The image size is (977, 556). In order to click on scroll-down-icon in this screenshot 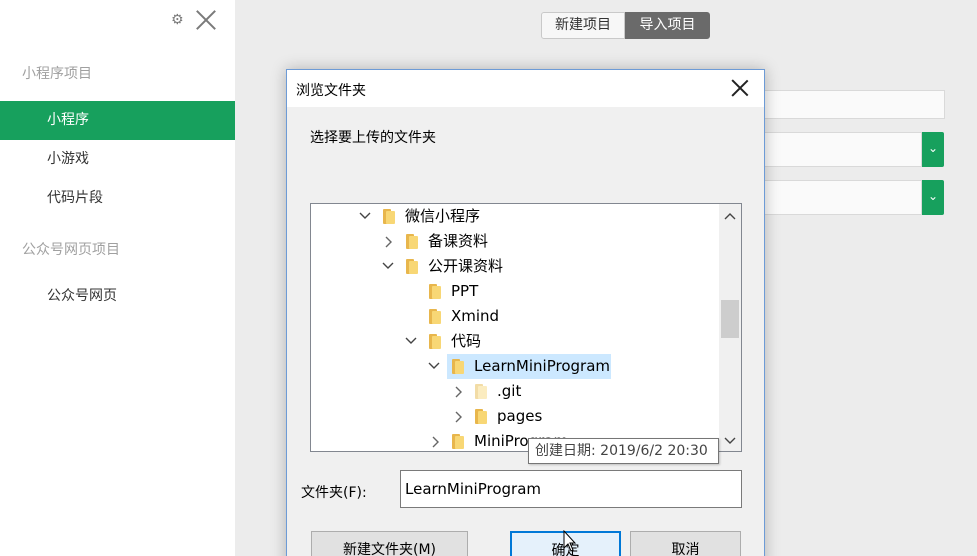, I will do `click(730, 439)`.